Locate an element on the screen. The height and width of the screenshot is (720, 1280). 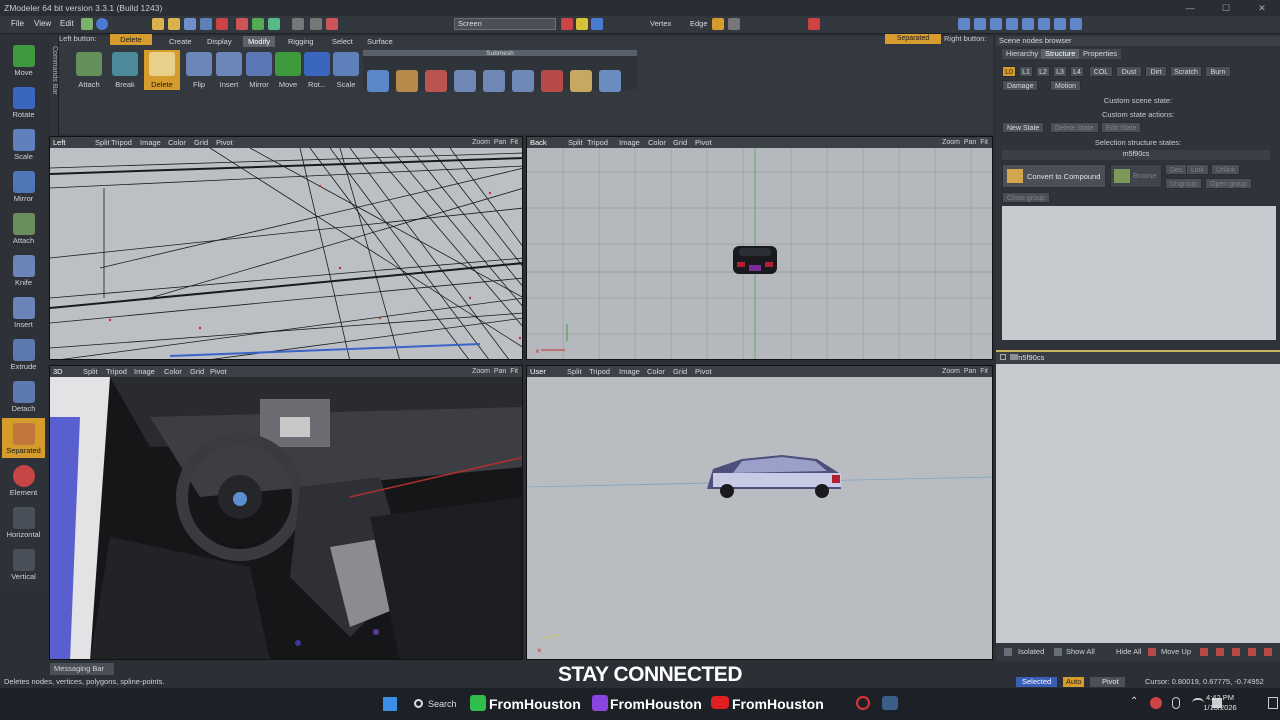
open-group-button: Open group is located at coordinates (1228, 183).